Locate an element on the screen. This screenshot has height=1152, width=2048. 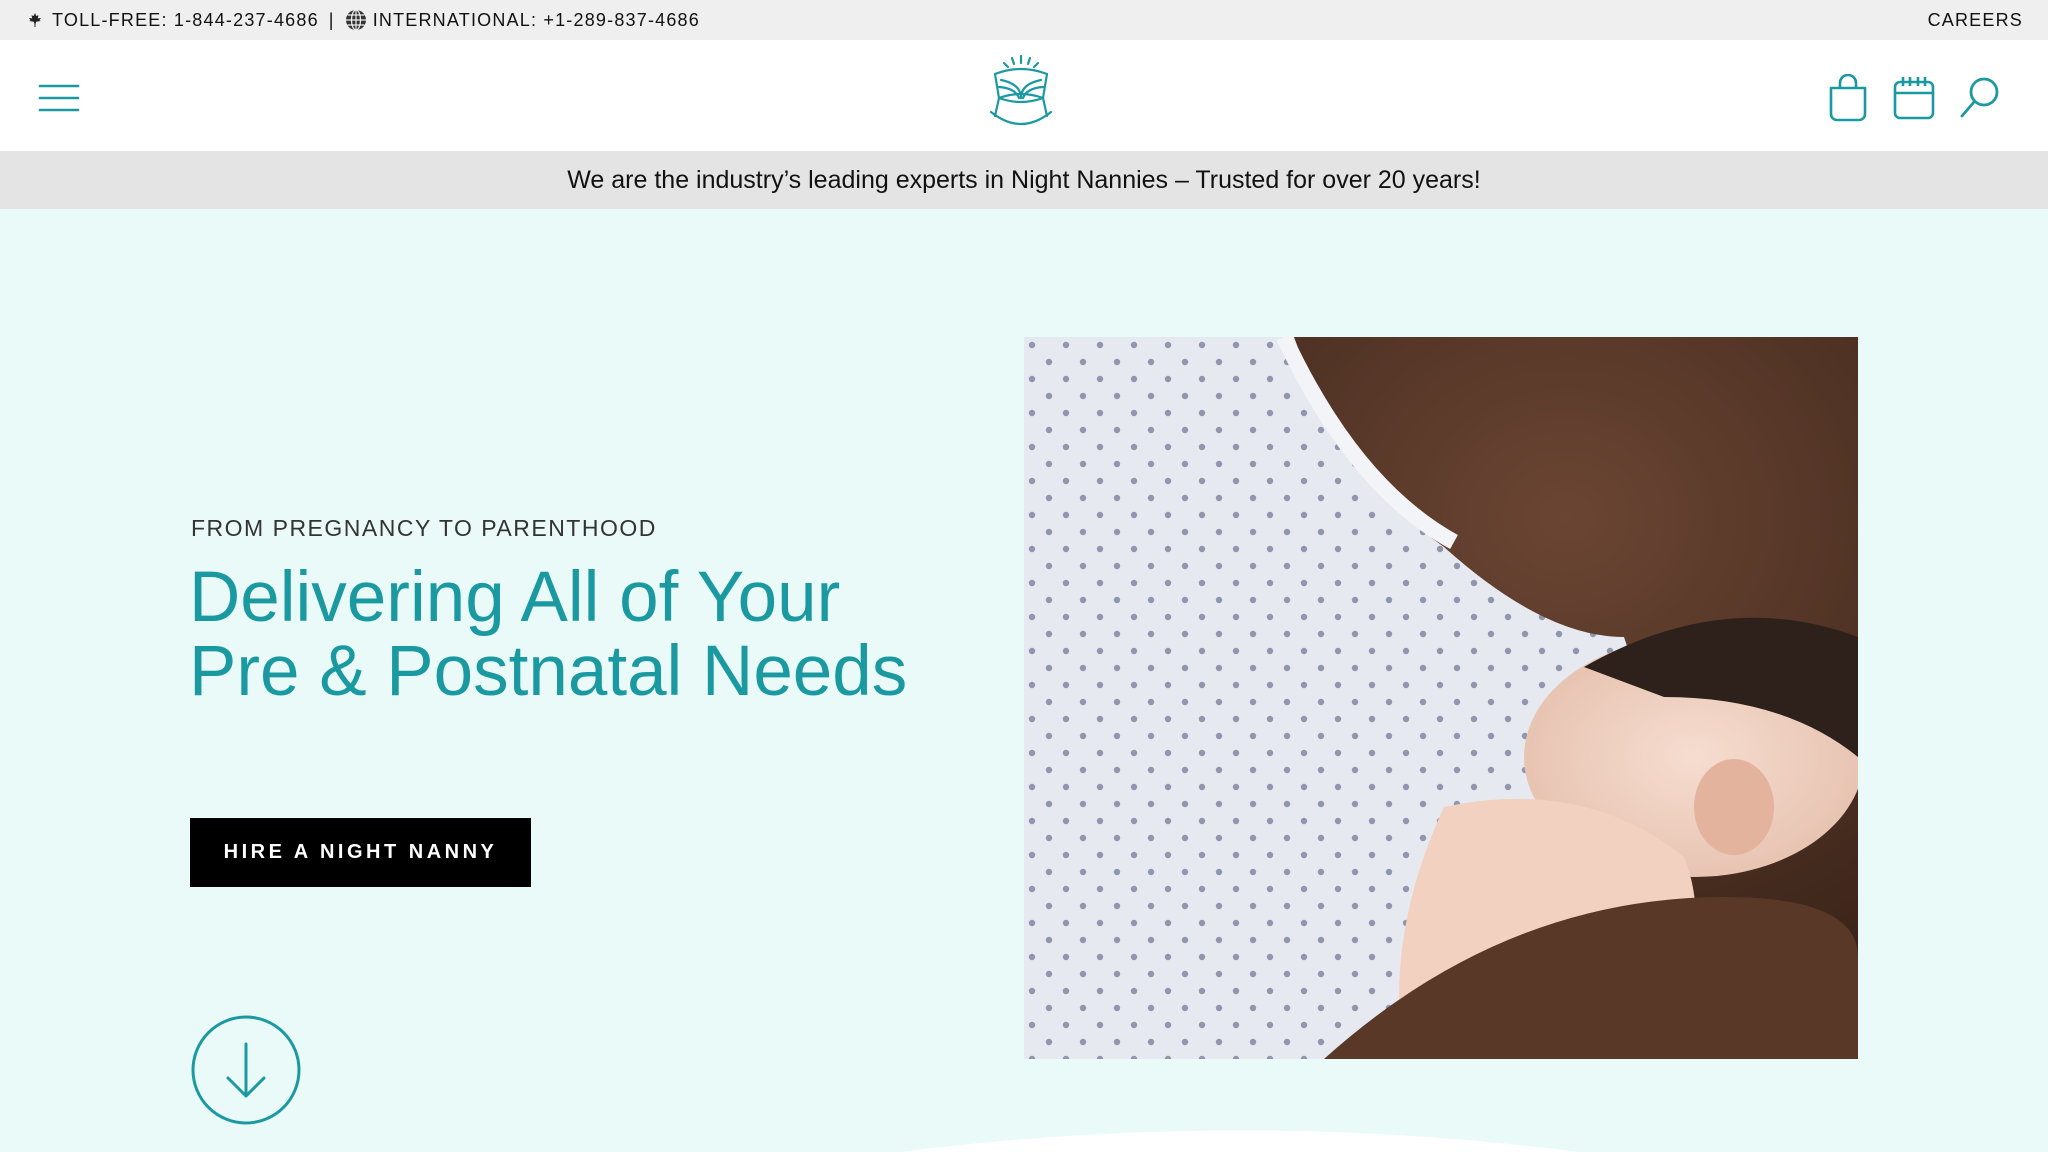
site-header is located at coordinates (1024, 95).